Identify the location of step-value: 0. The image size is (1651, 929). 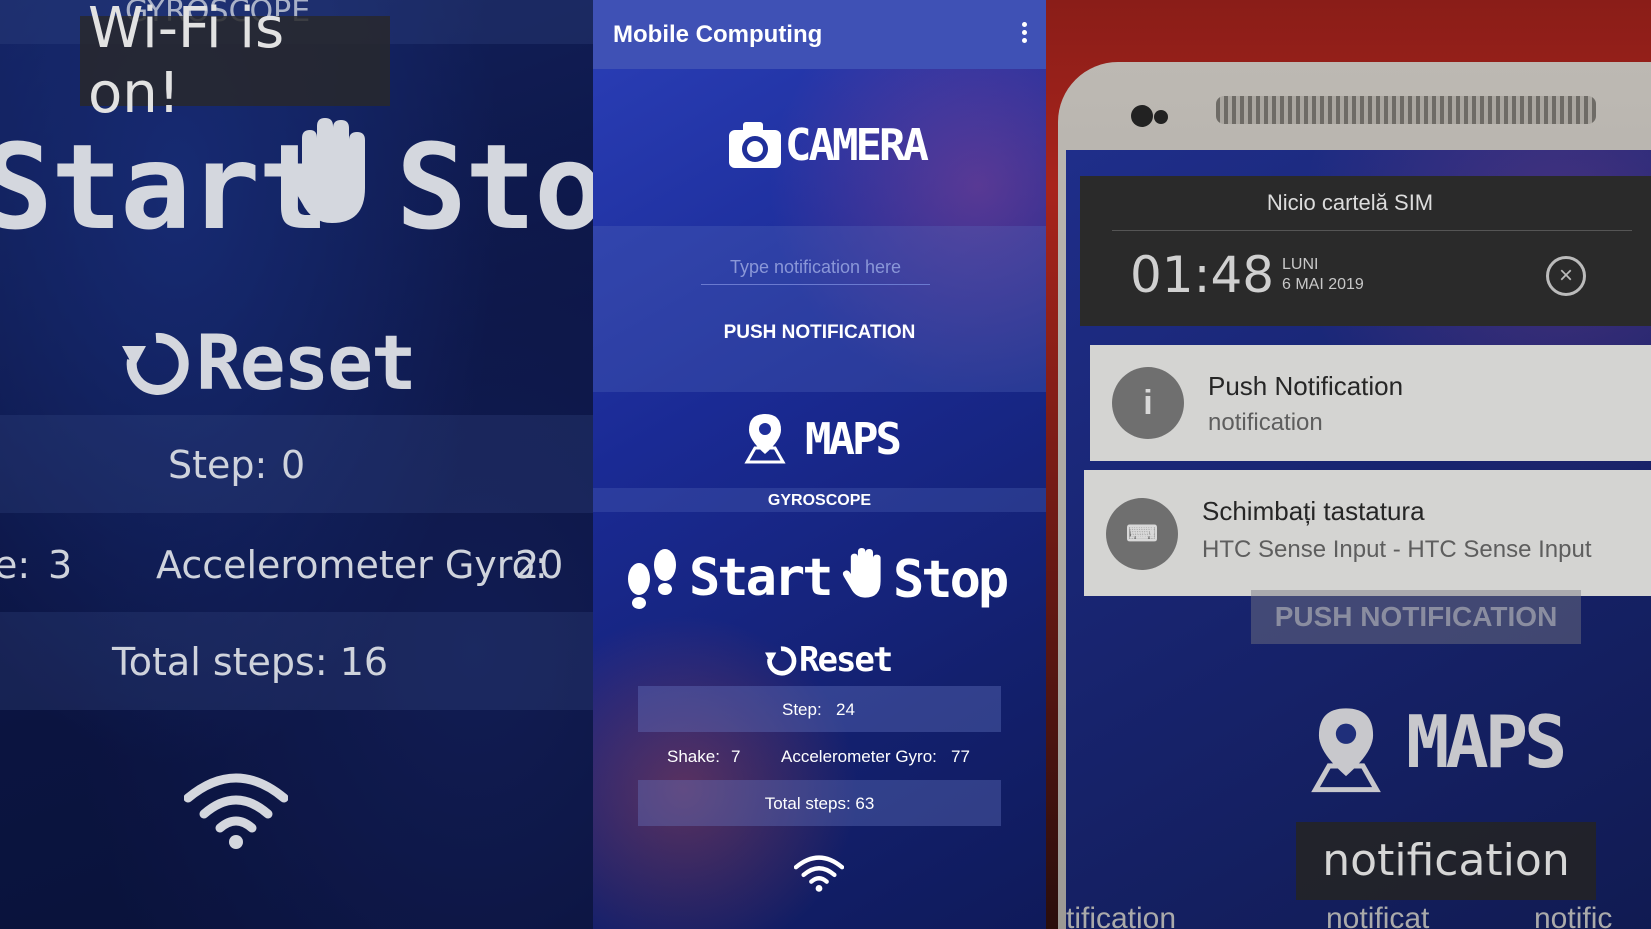
(293, 465).